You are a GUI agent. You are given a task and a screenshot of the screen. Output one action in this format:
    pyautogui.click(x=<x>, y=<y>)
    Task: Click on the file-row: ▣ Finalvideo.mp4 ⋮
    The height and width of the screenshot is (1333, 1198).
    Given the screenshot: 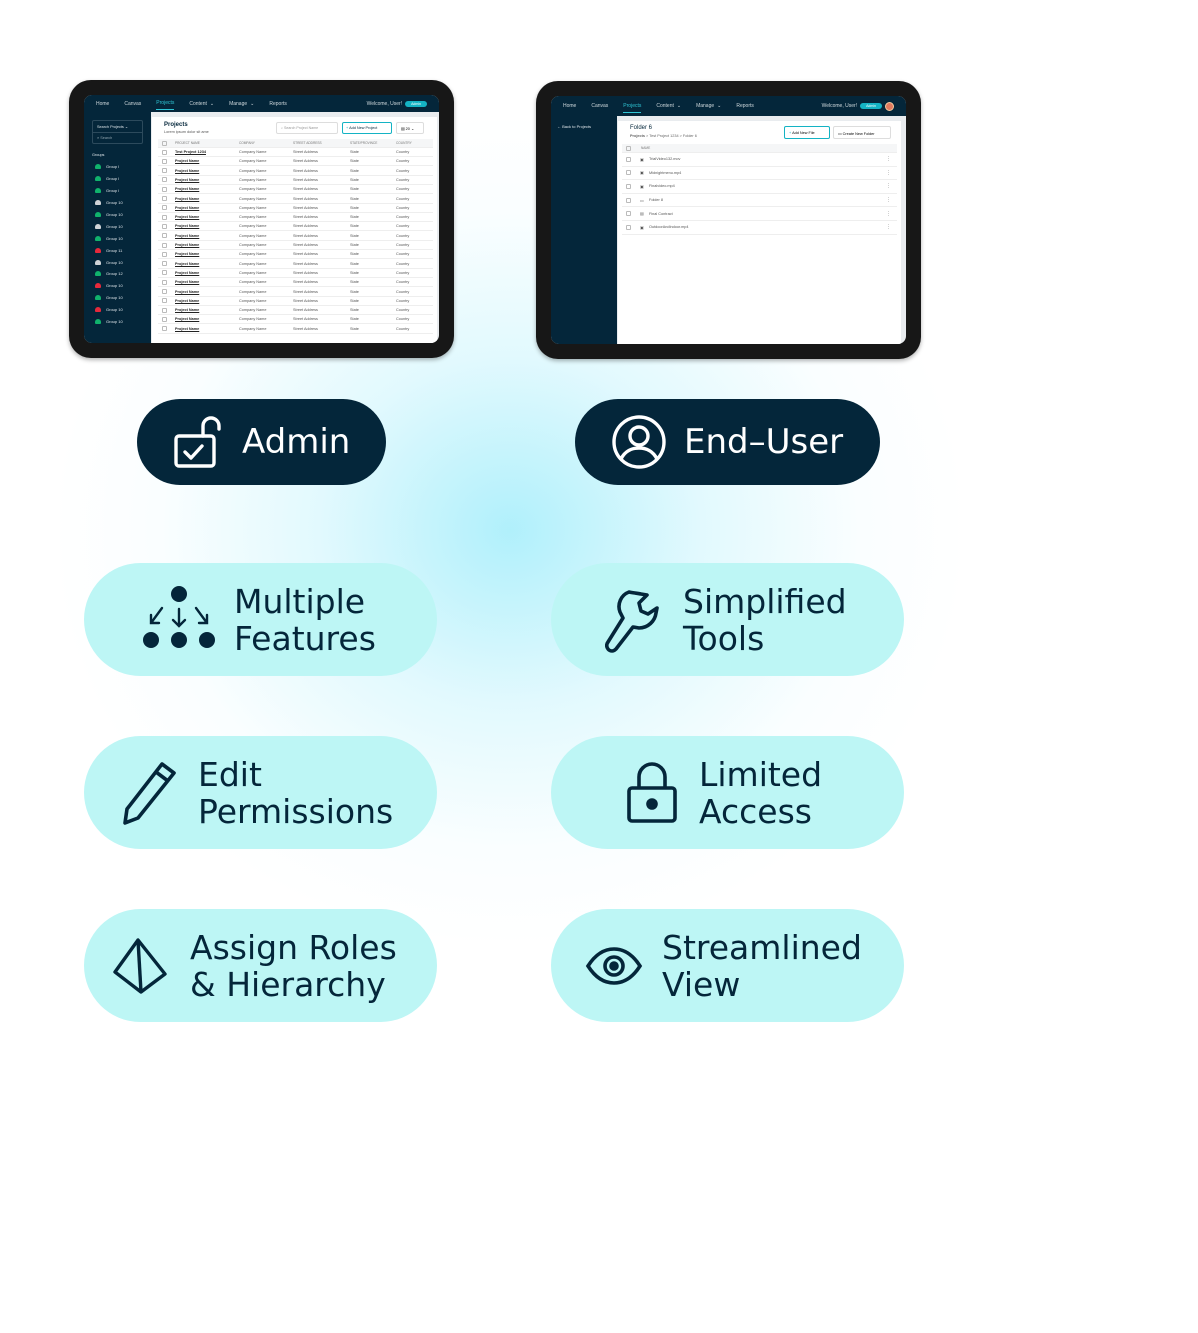 What is the action you would take?
    pyautogui.click(x=759, y=187)
    